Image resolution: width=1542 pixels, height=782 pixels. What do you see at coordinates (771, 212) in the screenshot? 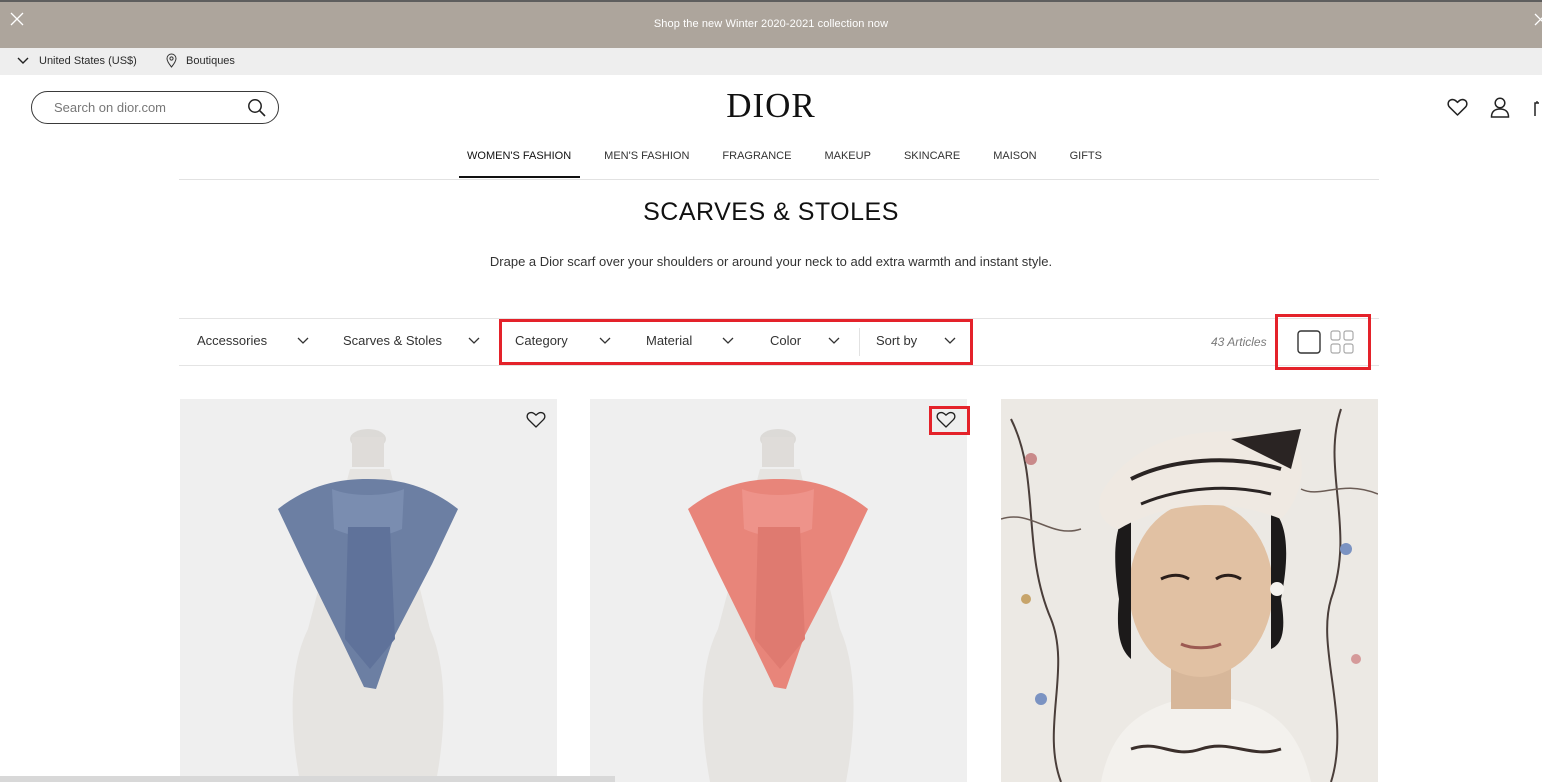
I see `page-title: SCARVES & STOLES` at bounding box center [771, 212].